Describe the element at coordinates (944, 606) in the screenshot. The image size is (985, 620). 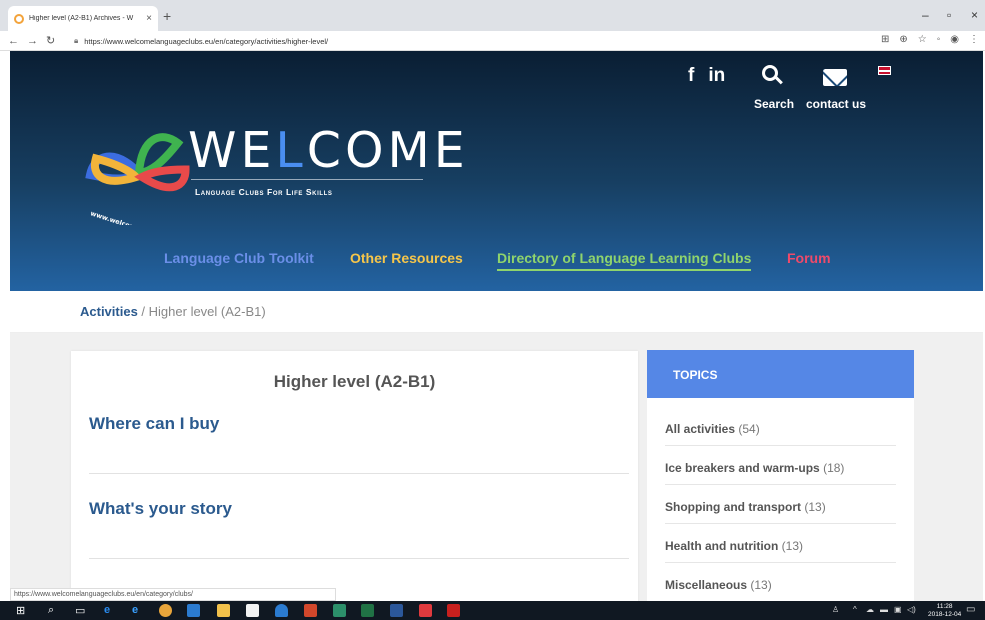
I see `clock-time: 11:28` at that location.